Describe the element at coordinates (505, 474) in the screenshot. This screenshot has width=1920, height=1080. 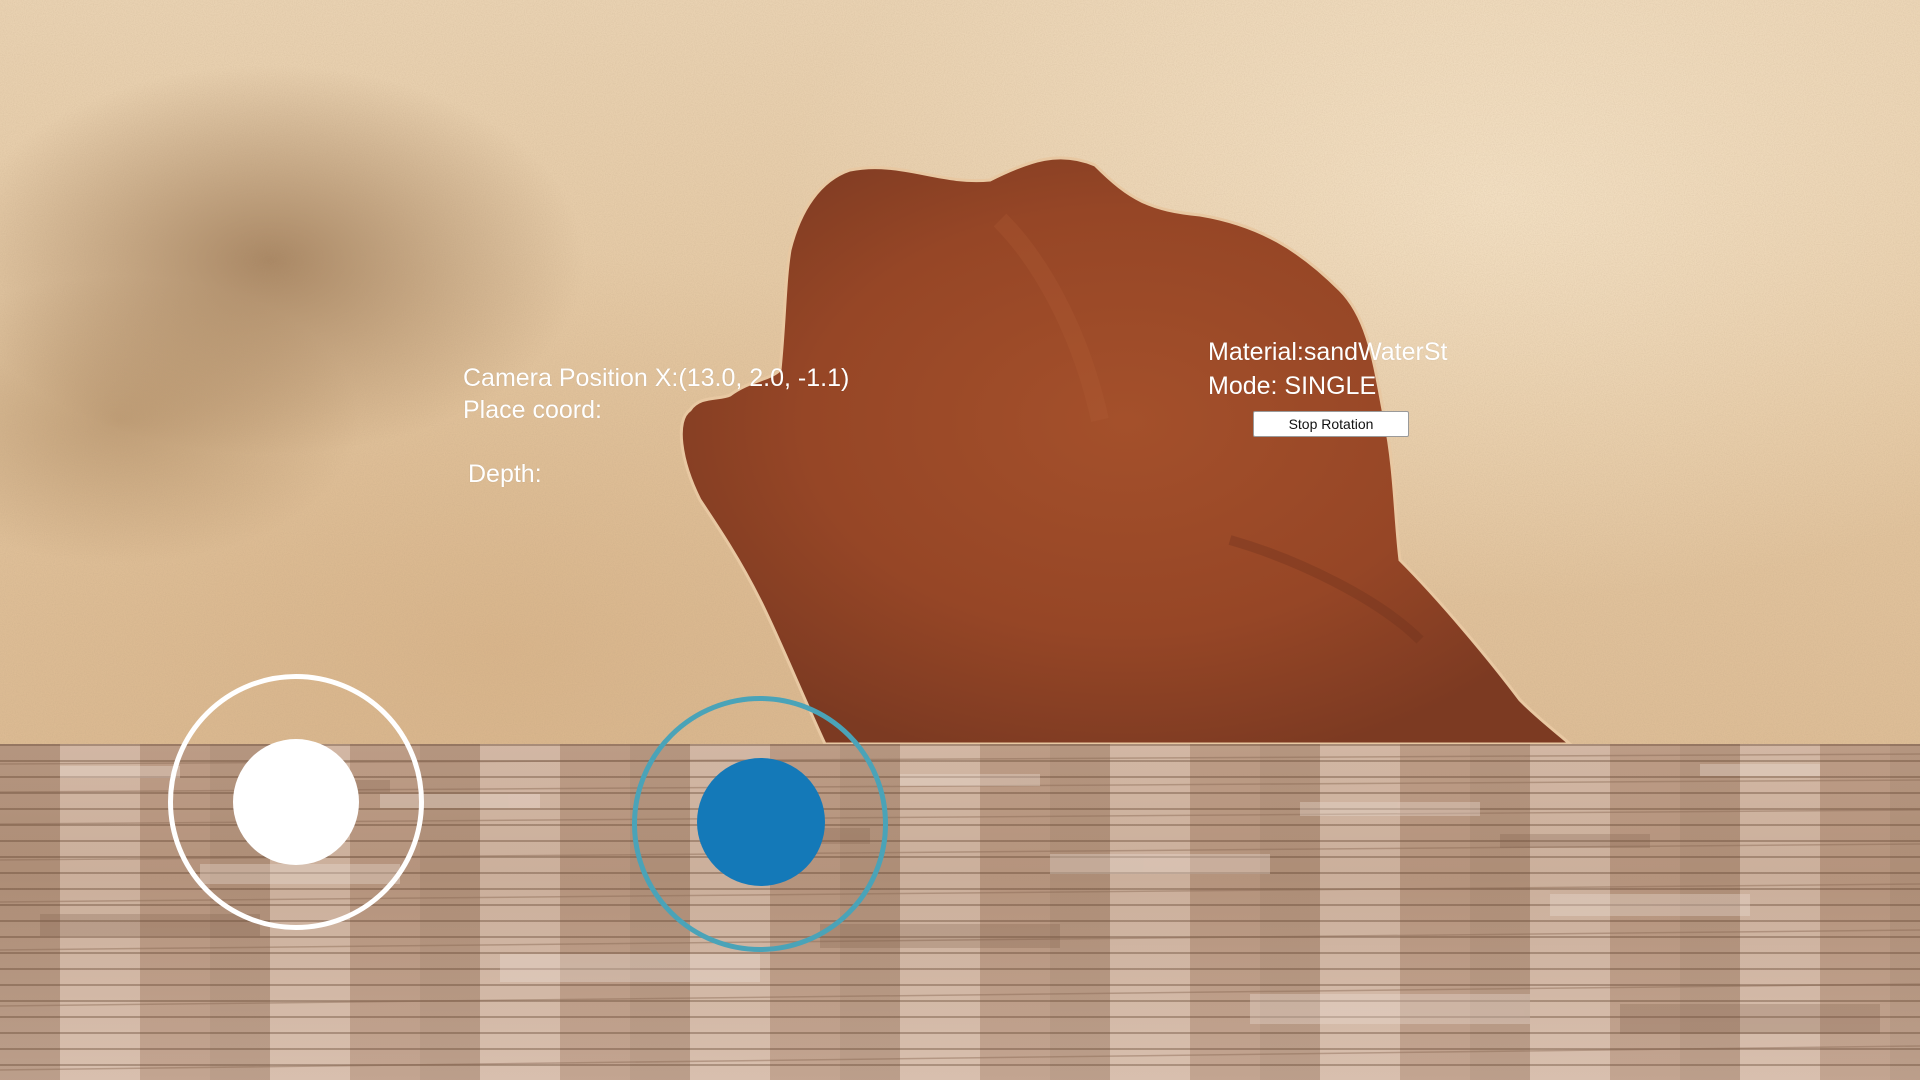
I see `depth-label: Depth:` at that location.